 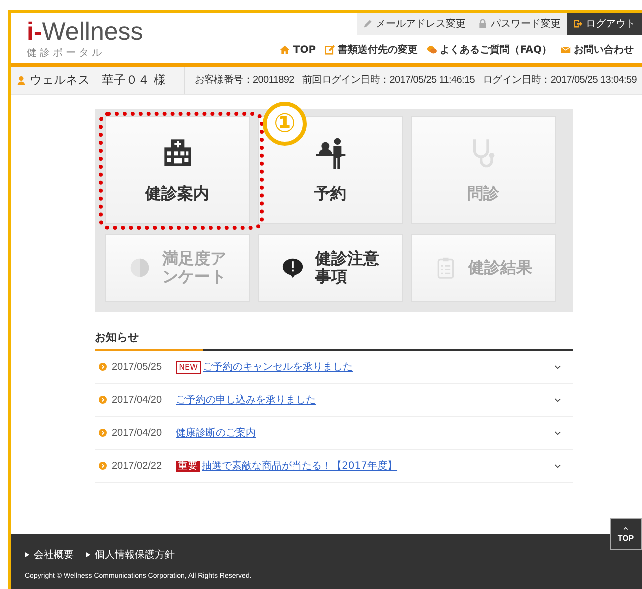 What do you see at coordinates (364, 433) in the screenshot?
I see `news-link: 健康診断のご案内` at bounding box center [364, 433].